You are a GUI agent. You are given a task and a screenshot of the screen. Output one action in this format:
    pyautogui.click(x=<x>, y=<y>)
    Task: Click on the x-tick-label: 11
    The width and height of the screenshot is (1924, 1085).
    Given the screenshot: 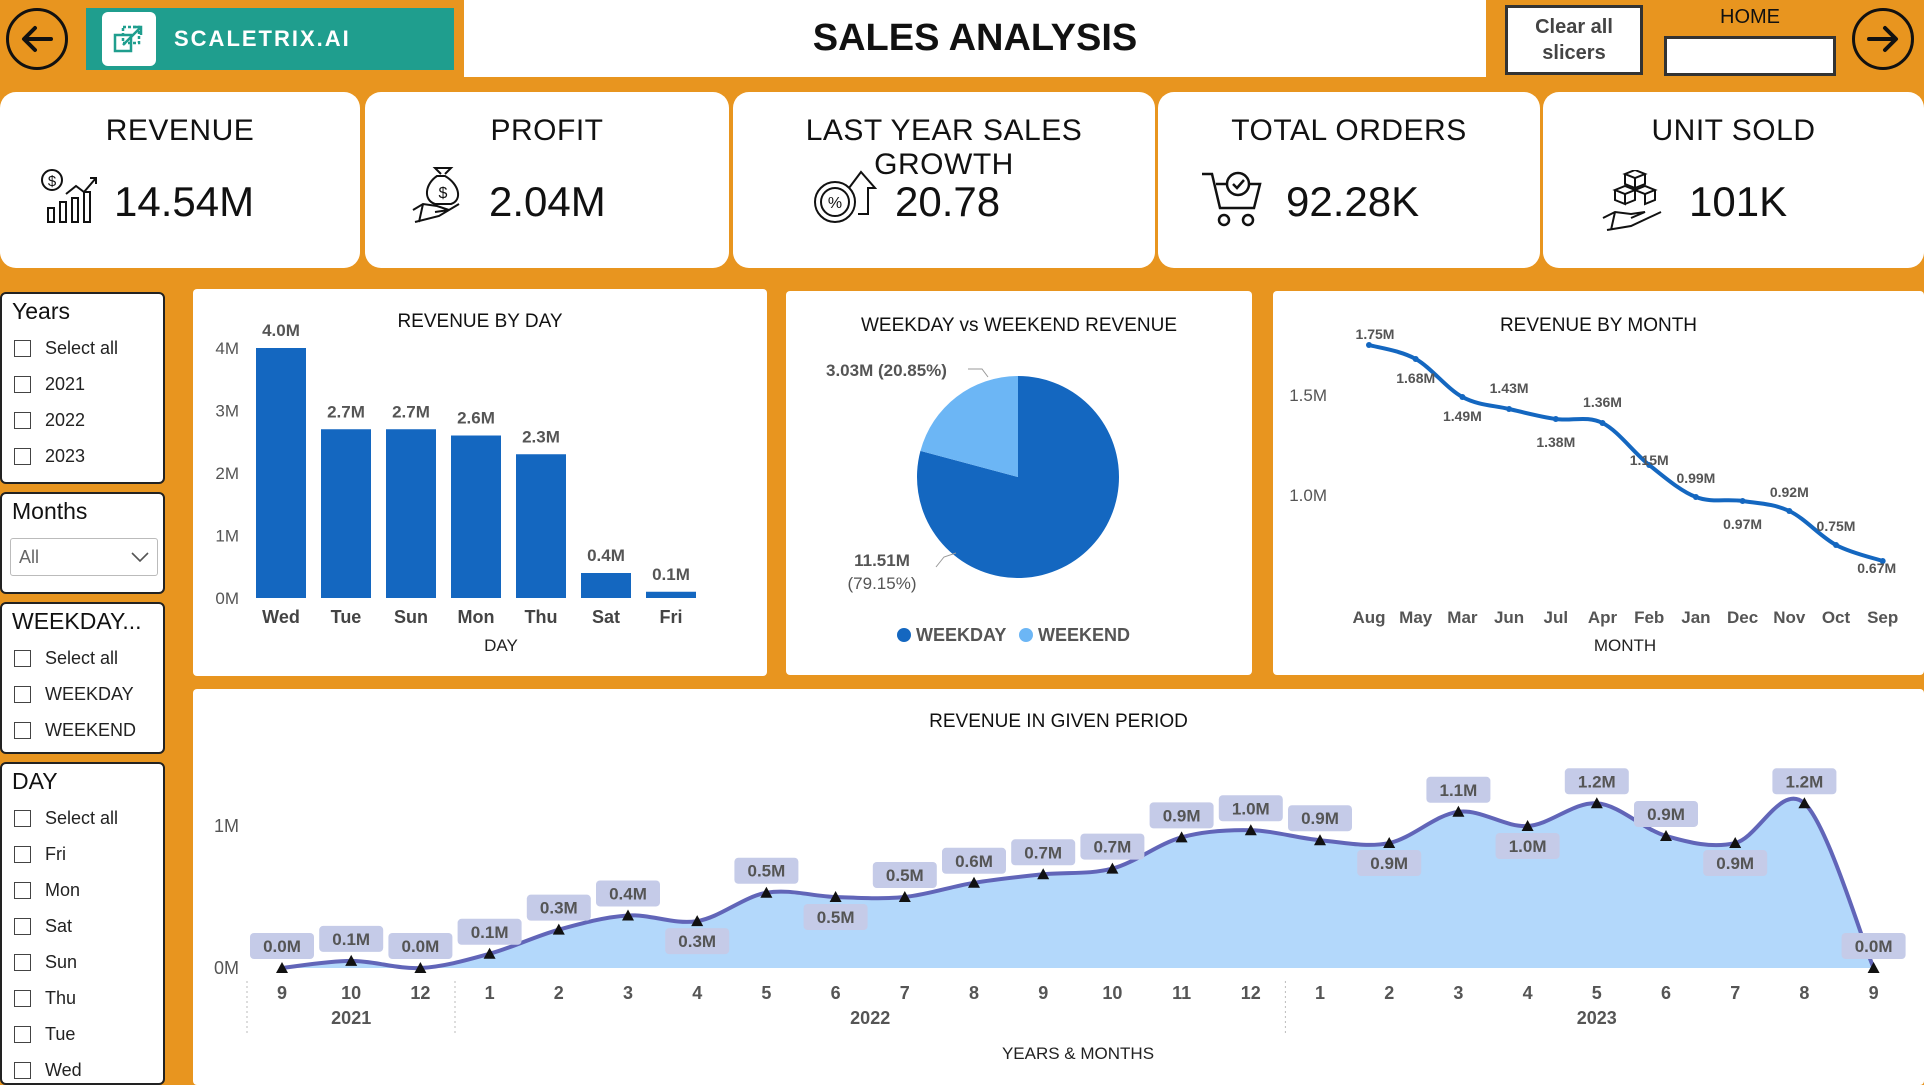 What is the action you would take?
    pyautogui.click(x=1181, y=993)
    